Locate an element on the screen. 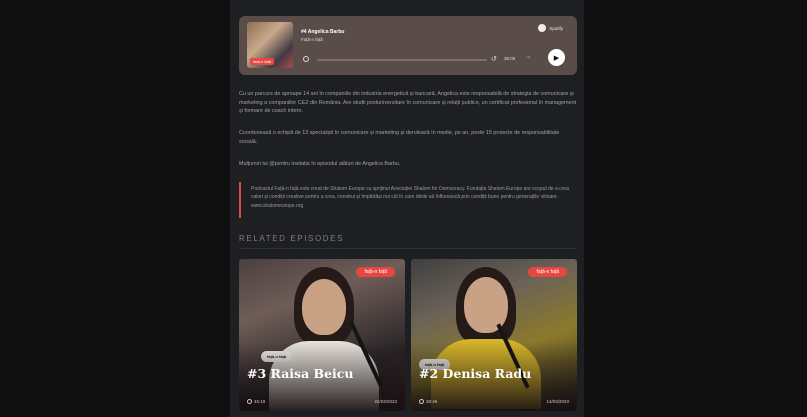 The height and width of the screenshot is (417, 807). spotify-logo: Spotify is located at coordinates (550, 28).